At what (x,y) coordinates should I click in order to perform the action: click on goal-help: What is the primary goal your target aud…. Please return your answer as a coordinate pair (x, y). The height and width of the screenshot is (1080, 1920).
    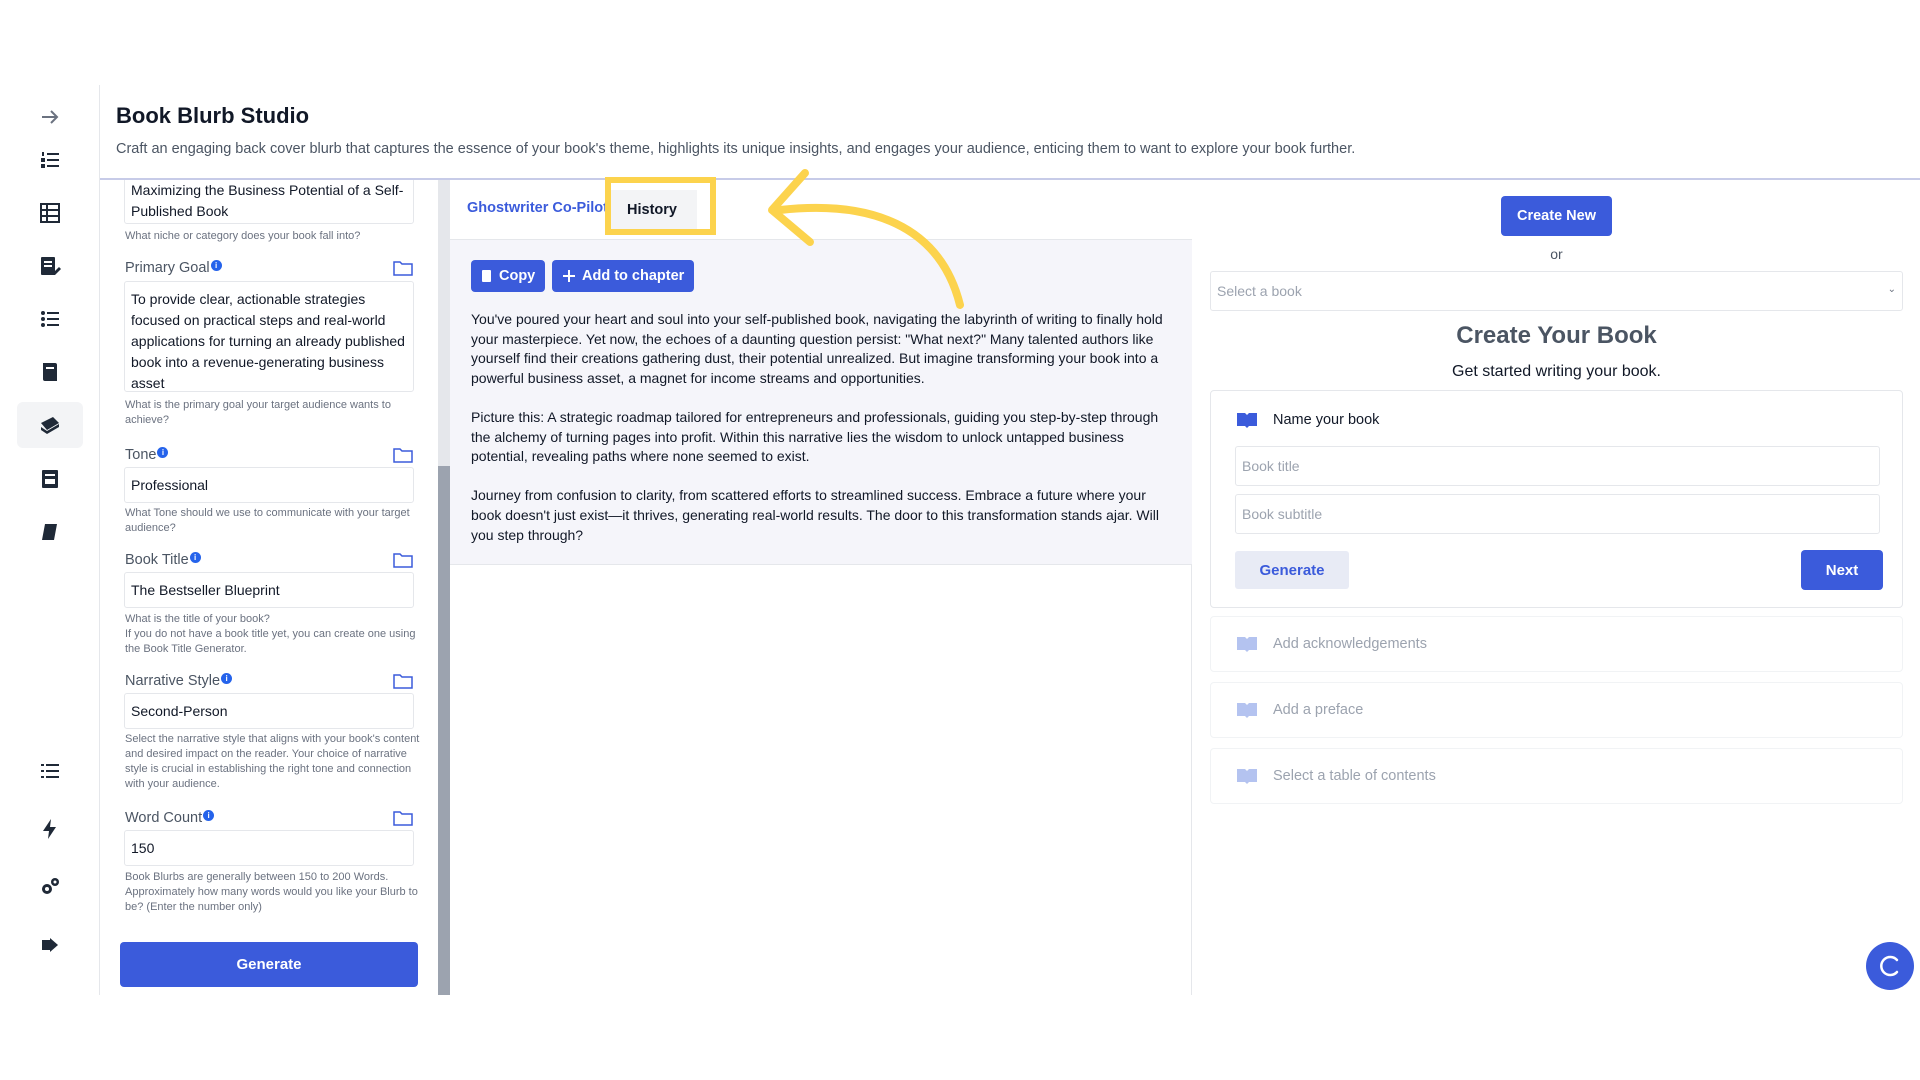
    Looking at the image, I should click on (258, 412).